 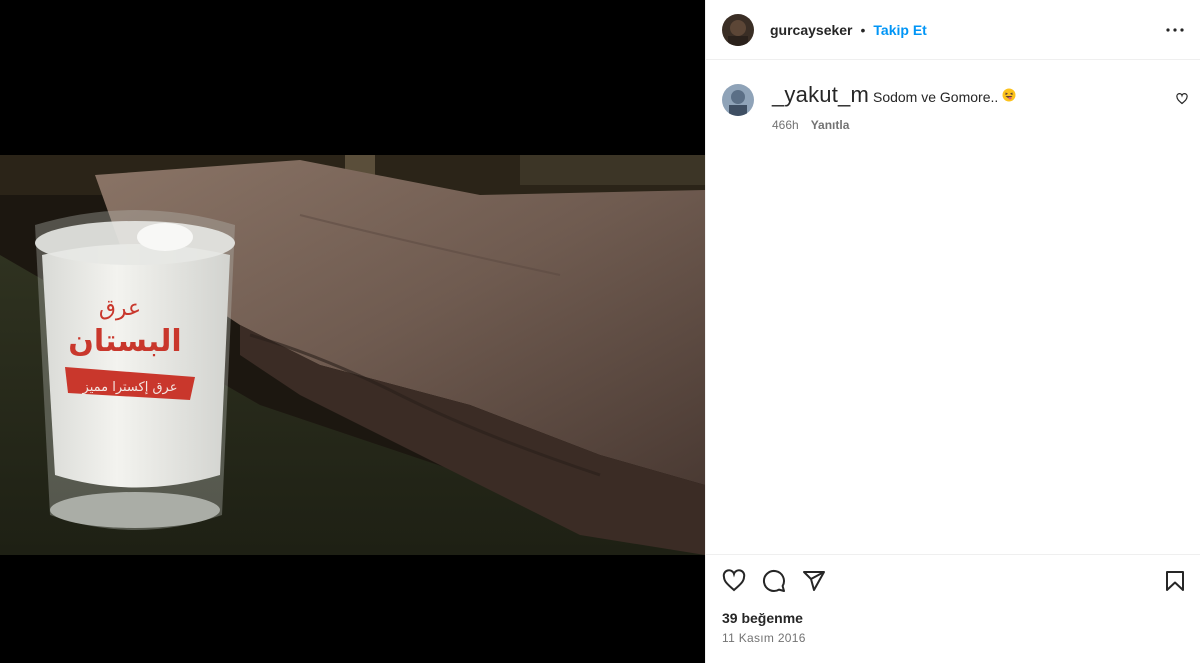 I want to click on likes-count: 39 beğenme, so click(x=762, y=618).